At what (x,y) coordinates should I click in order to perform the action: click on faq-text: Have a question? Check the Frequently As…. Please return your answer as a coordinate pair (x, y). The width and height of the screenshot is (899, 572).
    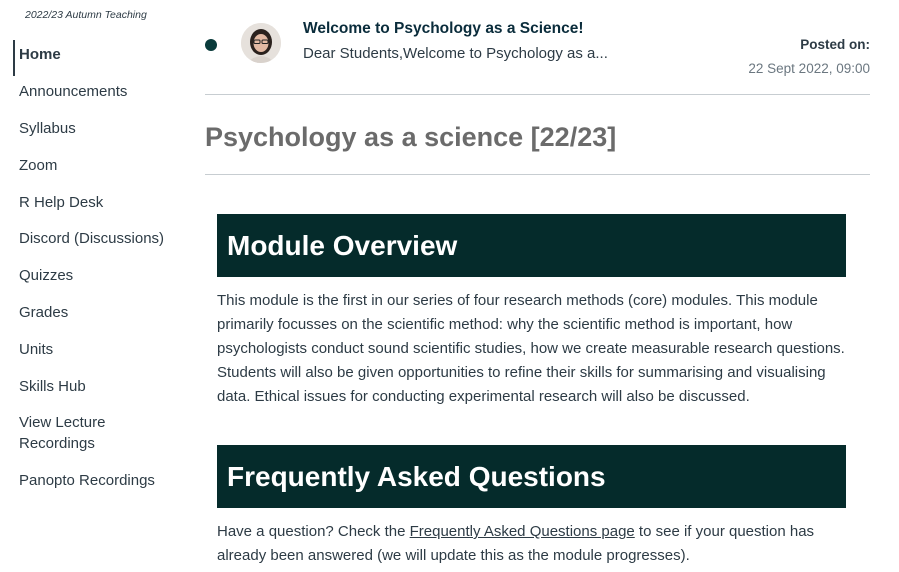
    Looking at the image, I should click on (531, 544).